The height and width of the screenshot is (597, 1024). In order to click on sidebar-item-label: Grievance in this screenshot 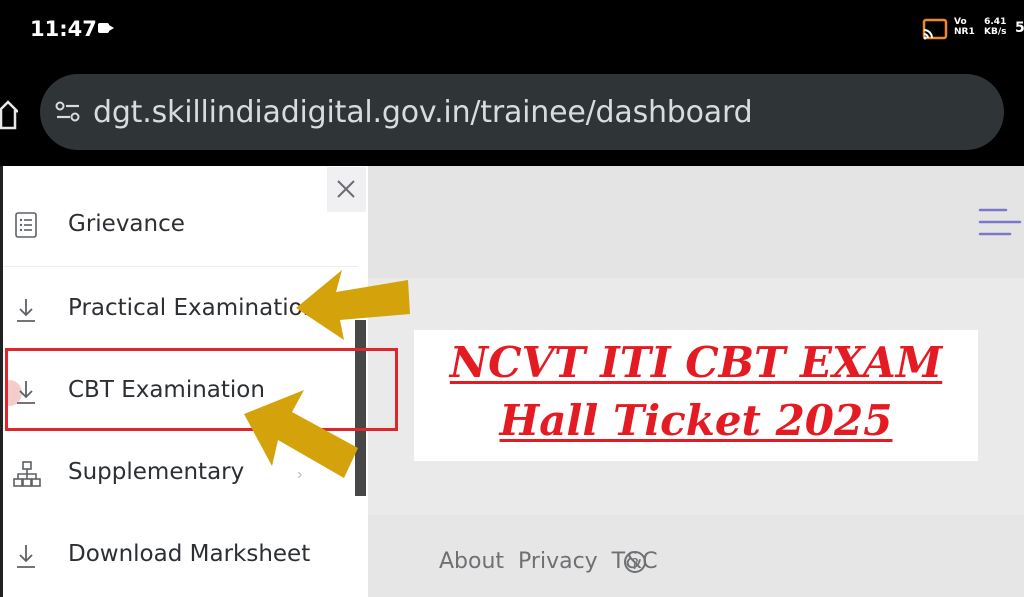, I will do `click(126, 224)`.